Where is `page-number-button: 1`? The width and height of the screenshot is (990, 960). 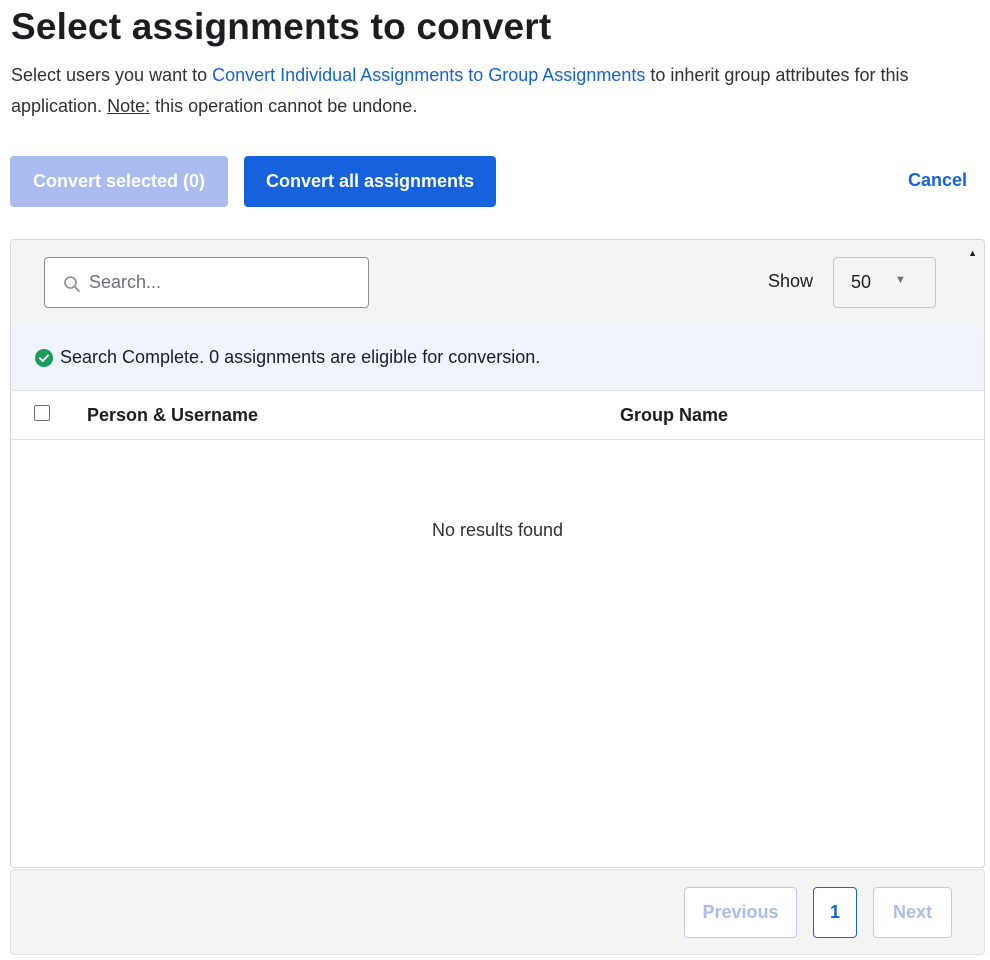
page-number-button: 1 is located at coordinates (835, 912).